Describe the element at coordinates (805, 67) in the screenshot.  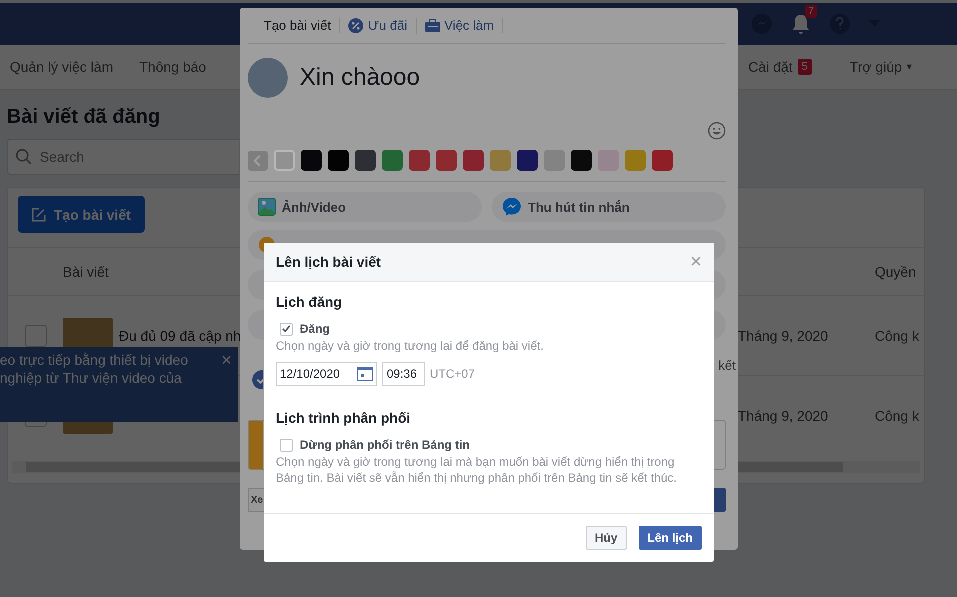
I see `count-badge: 5` at that location.